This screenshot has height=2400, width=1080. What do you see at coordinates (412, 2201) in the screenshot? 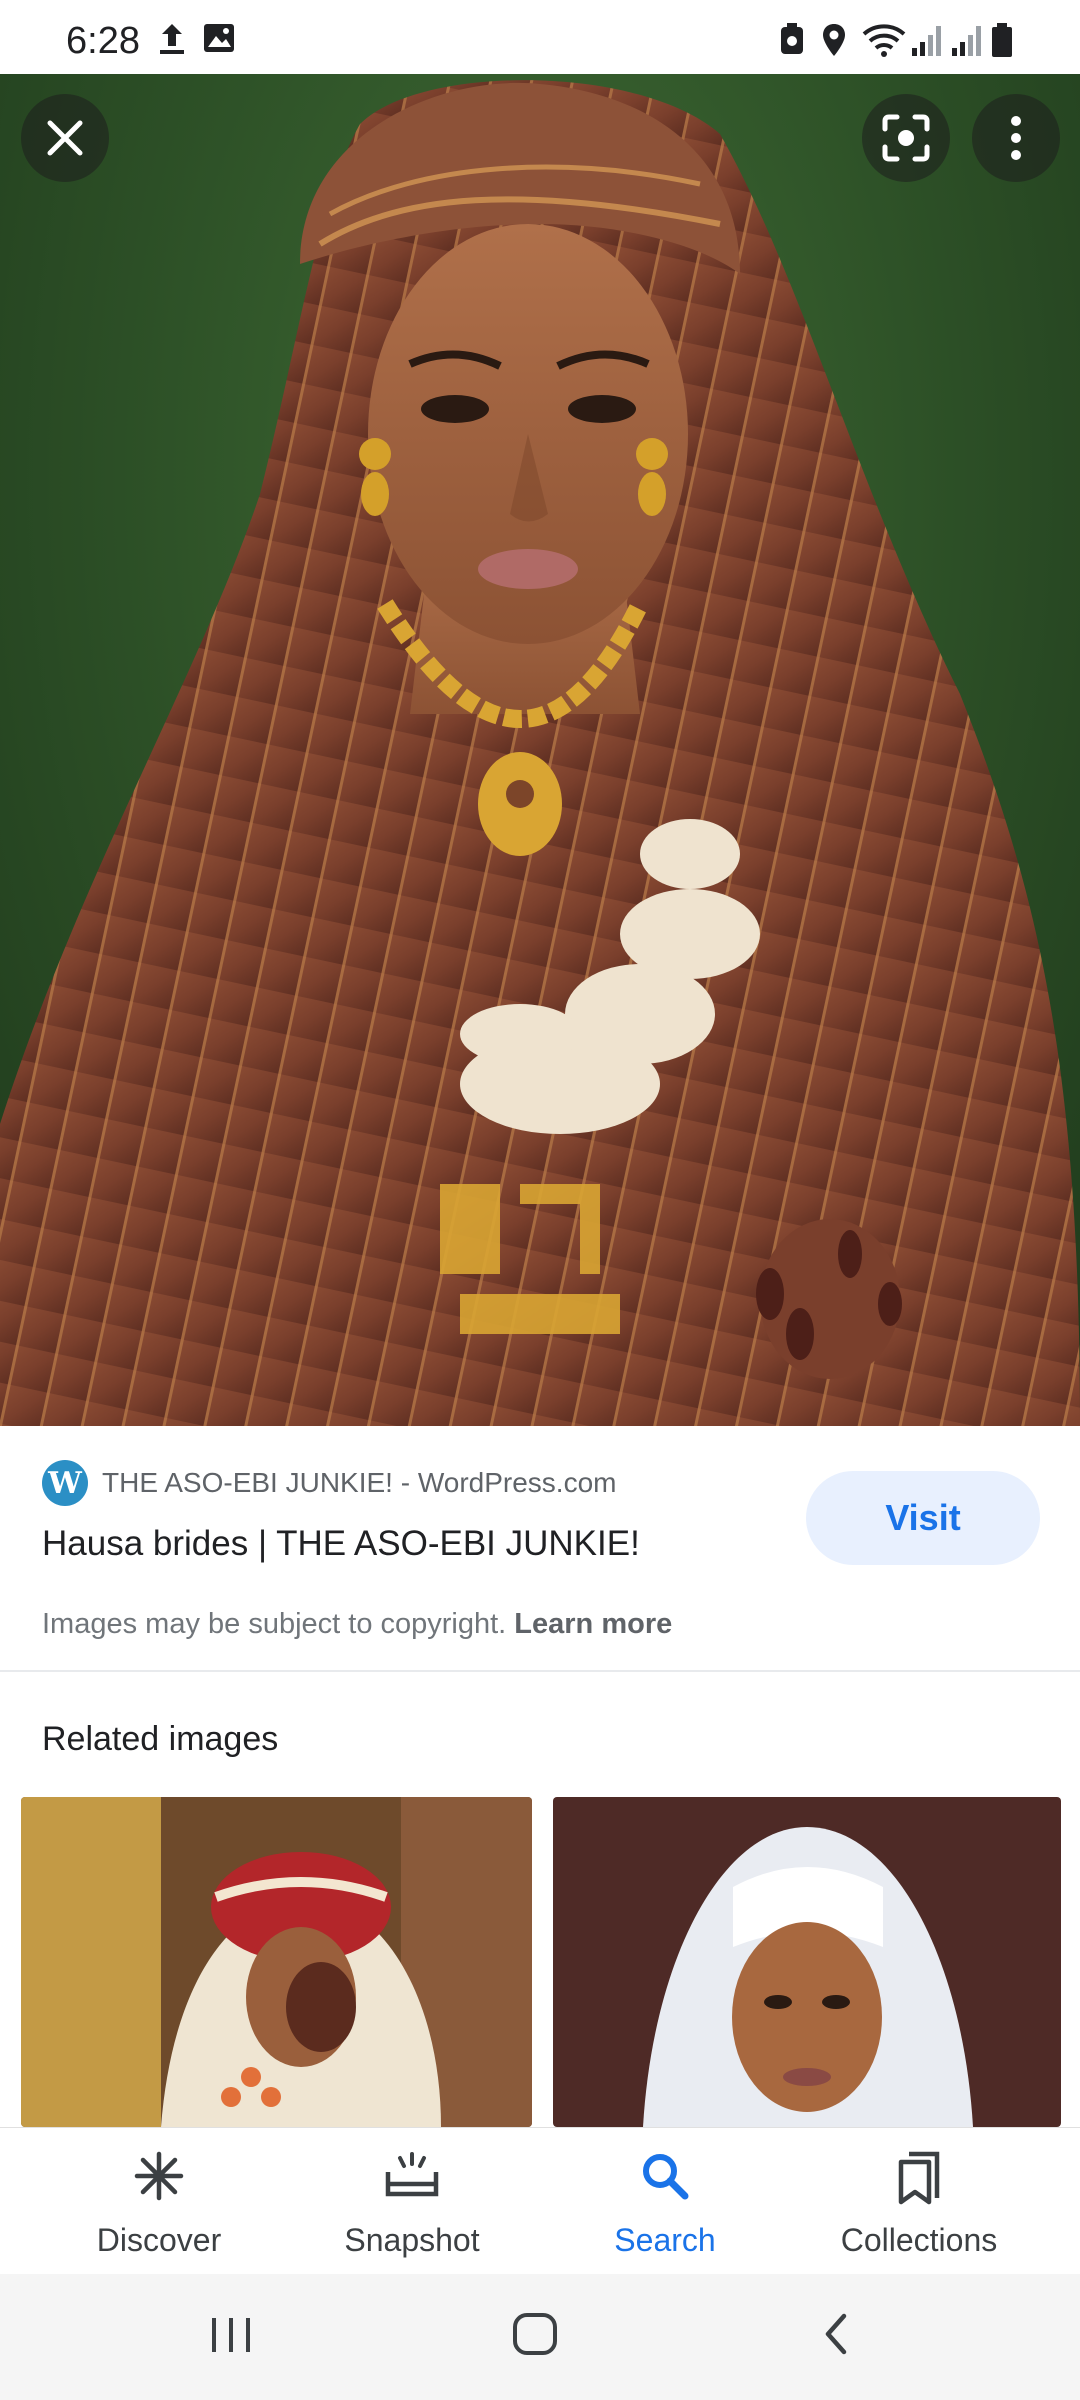
I see `nav-snapshot: Snapshot` at bounding box center [412, 2201].